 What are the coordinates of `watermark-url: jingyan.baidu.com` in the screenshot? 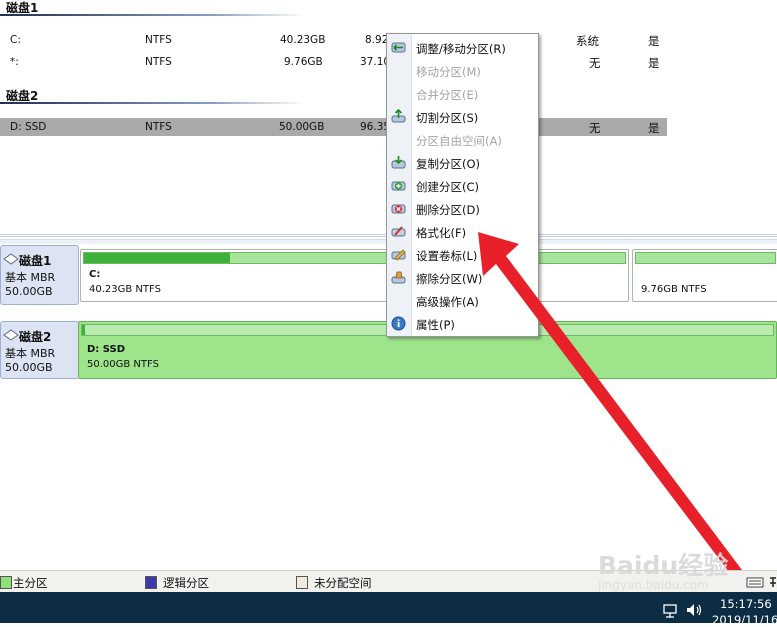 It's located at (653, 585).